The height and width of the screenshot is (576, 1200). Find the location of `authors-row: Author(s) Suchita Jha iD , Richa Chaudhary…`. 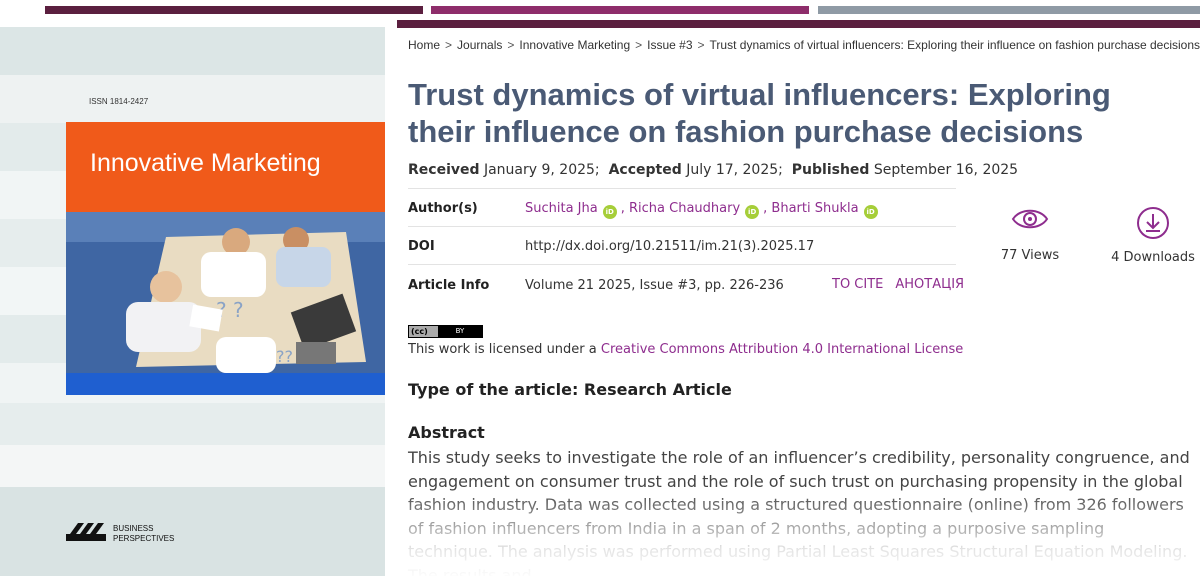

authors-row: Author(s) Suchita Jha iD , Richa Chaudhary… is located at coordinates (682, 207).